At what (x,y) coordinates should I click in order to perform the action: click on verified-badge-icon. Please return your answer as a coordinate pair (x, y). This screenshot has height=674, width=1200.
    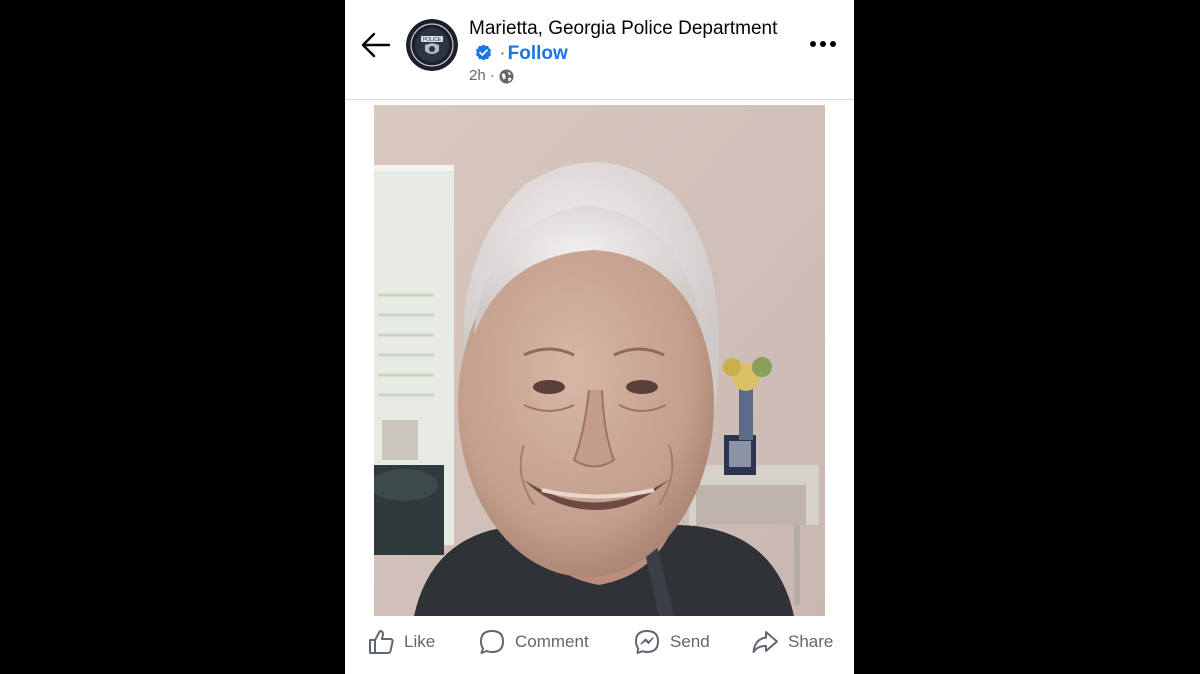
    Looking at the image, I should click on (483, 52).